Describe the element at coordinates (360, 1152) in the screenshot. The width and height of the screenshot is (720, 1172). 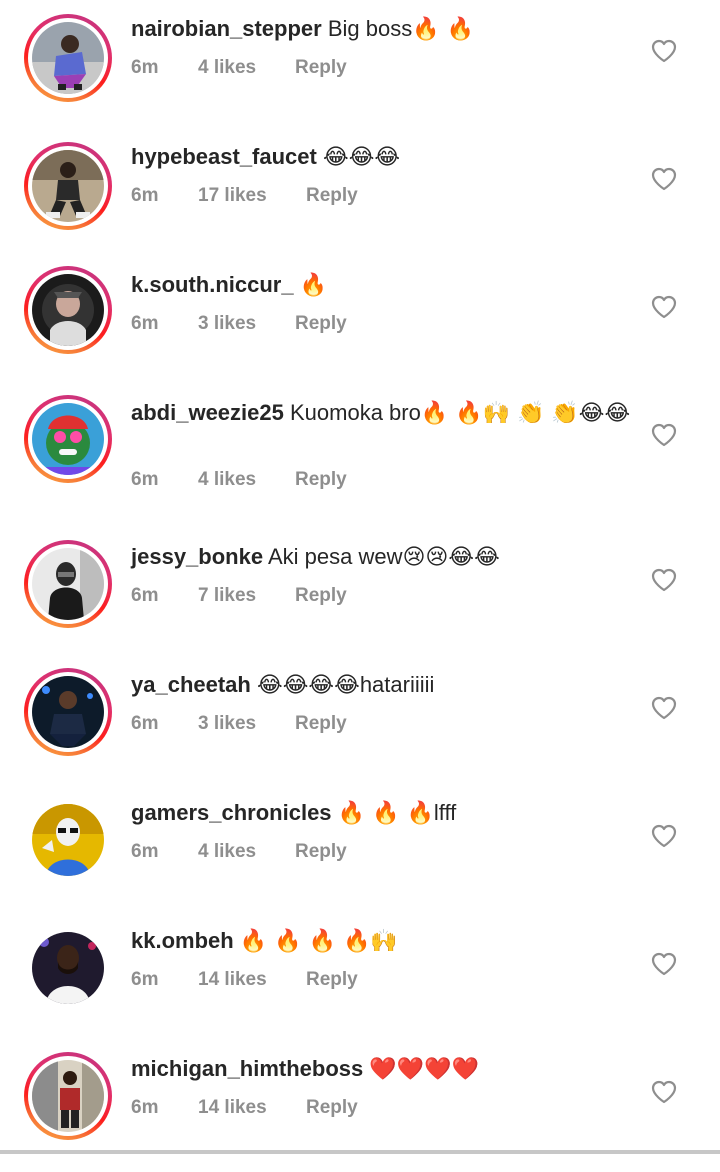
I see `bottom-divider` at that location.